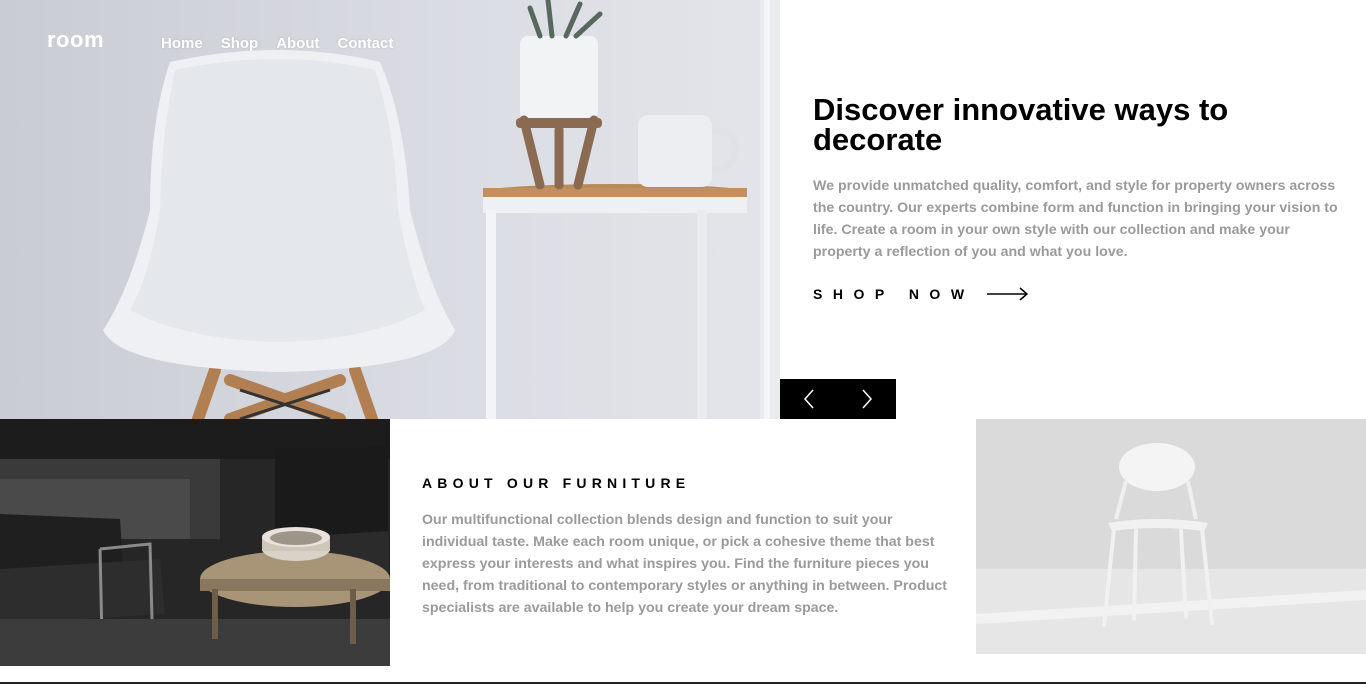 Image resolution: width=1366 pixels, height=684 pixels. I want to click on about-dark-illustration, so click(195, 542).